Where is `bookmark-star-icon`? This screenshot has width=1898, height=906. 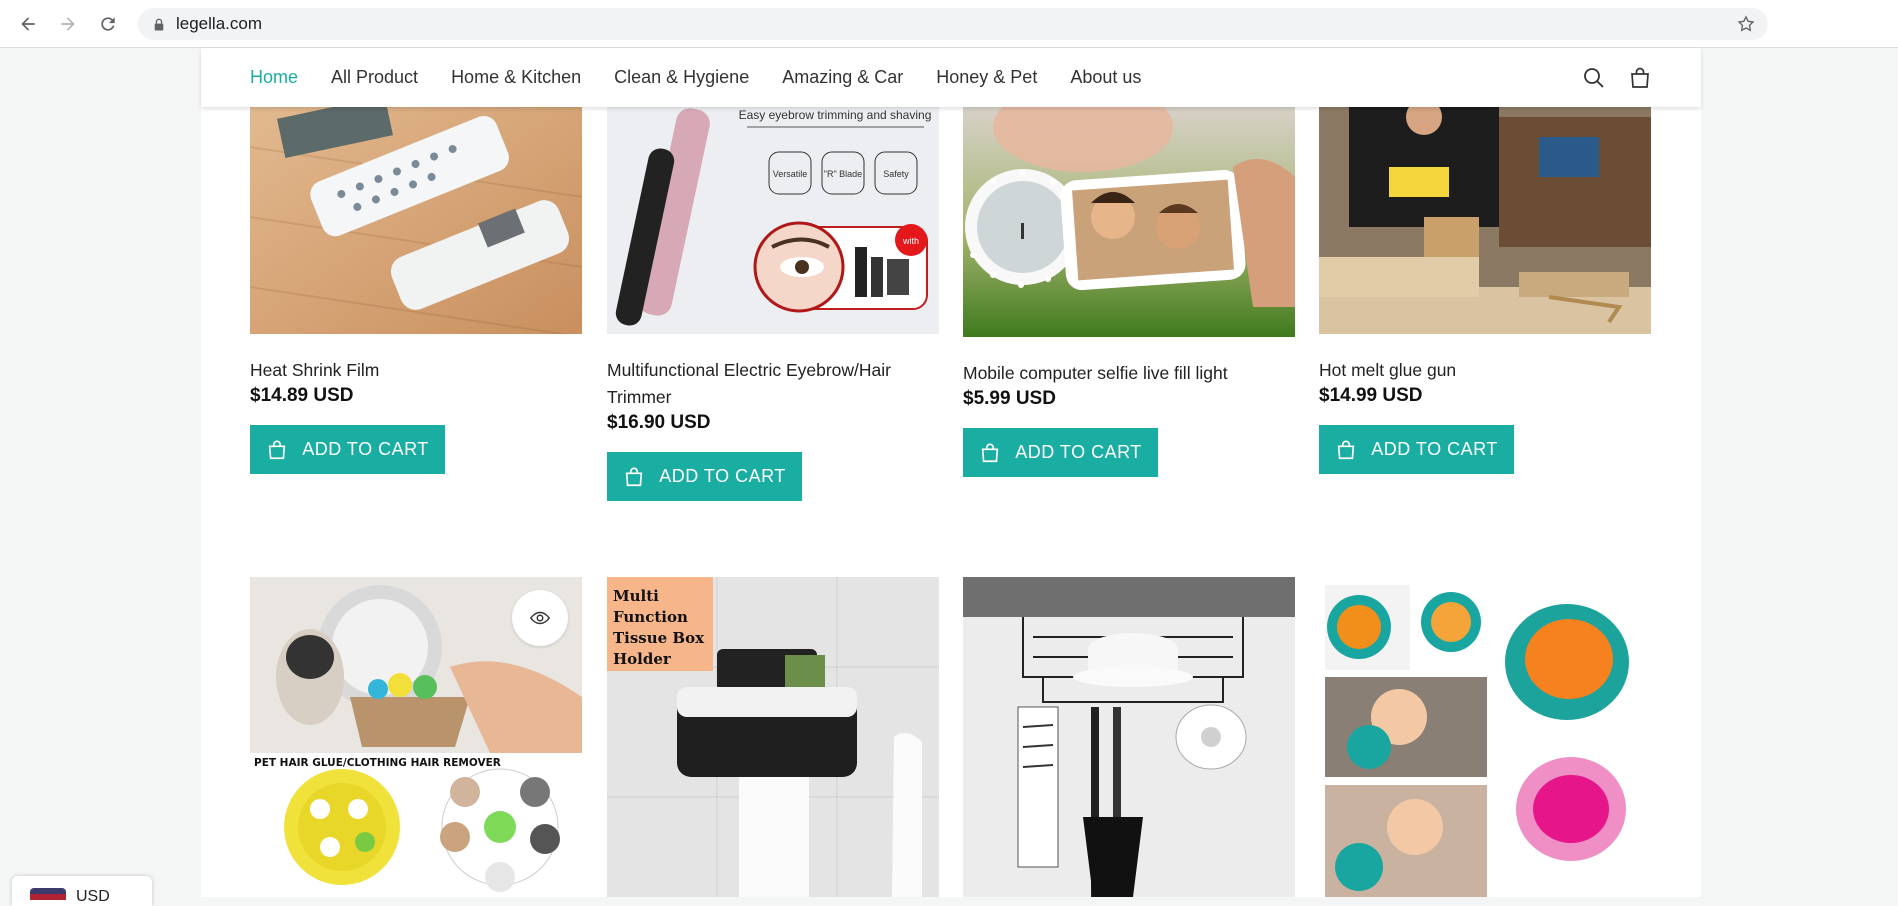
bookmark-star-icon is located at coordinates (1746, 24).